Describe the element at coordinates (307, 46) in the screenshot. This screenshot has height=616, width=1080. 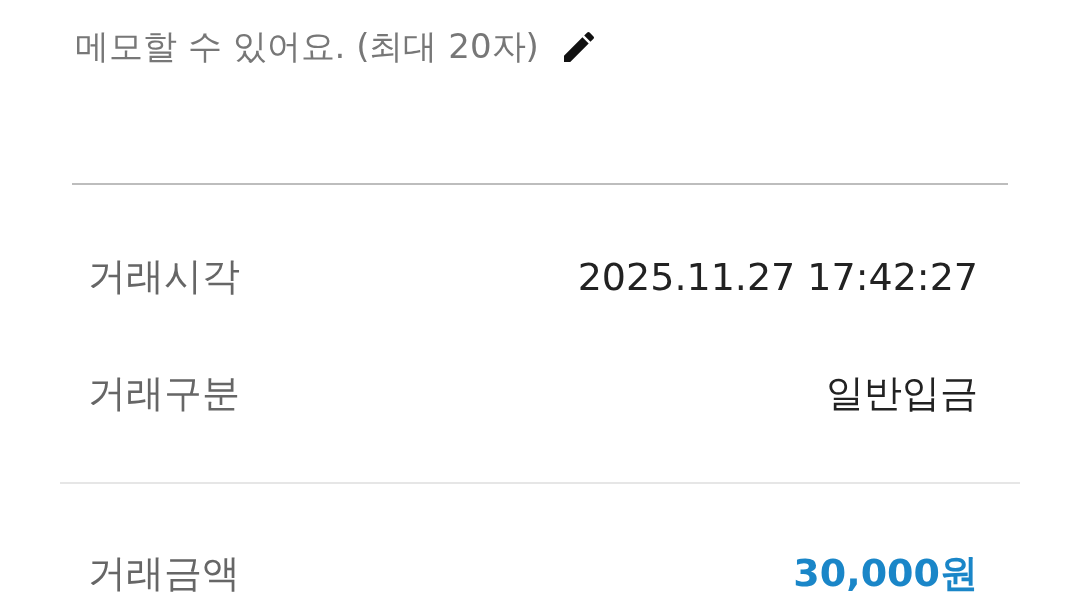
I see `memo-hint: 메모할 수 있어요. (최대 20자)` at that location.